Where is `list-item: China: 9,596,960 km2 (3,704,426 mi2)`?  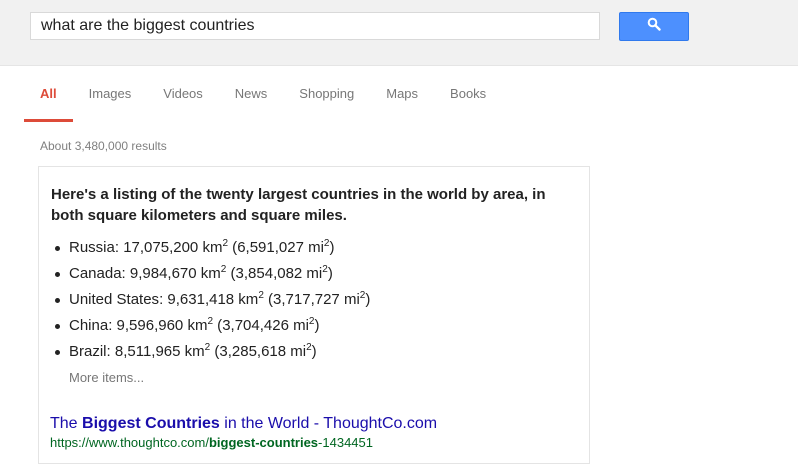 list-item: China: 9,596,960 km2 (3,704,426 mi2) is located at coordinates (210, 326).